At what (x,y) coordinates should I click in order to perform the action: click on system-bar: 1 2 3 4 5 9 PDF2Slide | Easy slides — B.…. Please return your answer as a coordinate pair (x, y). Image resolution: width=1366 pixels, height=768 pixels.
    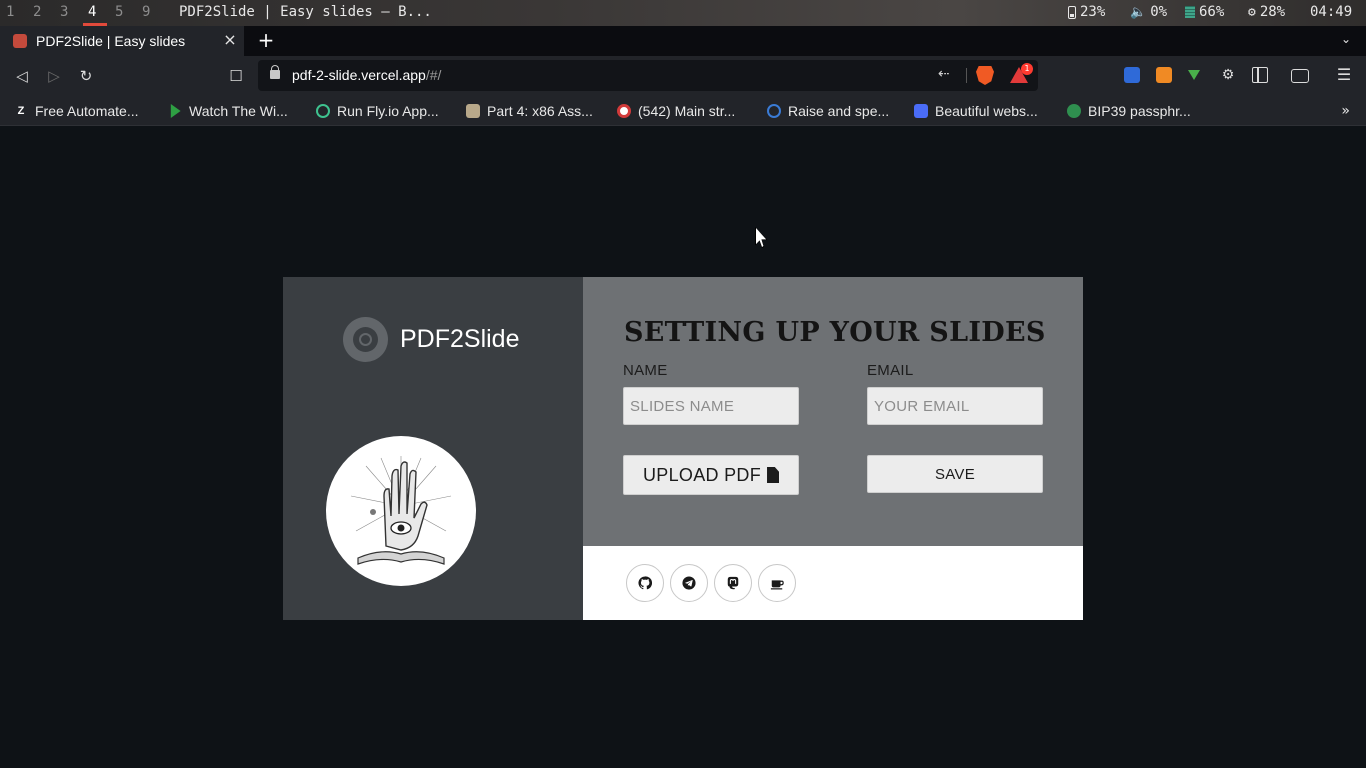
    Looking at the image, I should click on (683, 13).